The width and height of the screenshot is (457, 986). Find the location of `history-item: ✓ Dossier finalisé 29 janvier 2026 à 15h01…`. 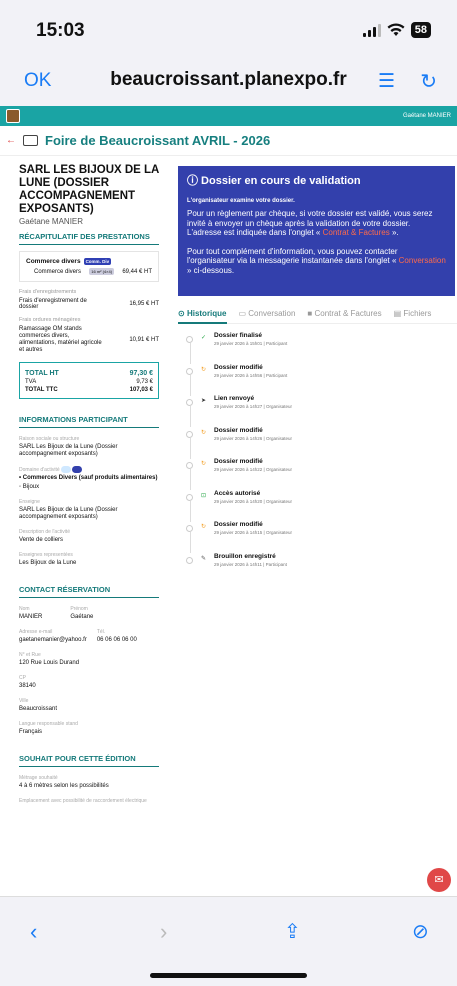

history-item: ✓ Dossier finalisé 29 janvier 2026 à 15h01… is located at coordinates (316, 348).